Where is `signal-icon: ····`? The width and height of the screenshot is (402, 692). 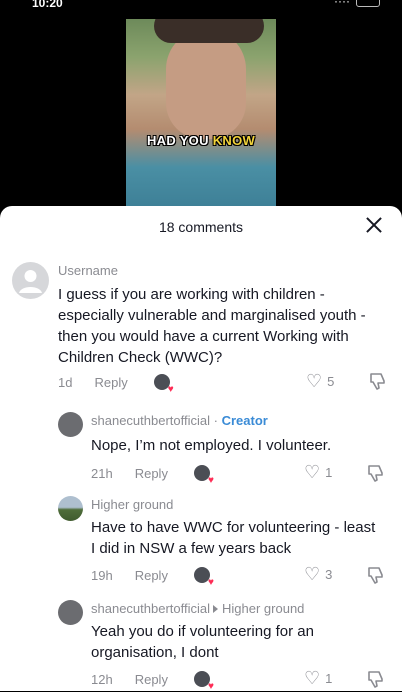 signal-icon: ···· is located at coordinates (342, 4).